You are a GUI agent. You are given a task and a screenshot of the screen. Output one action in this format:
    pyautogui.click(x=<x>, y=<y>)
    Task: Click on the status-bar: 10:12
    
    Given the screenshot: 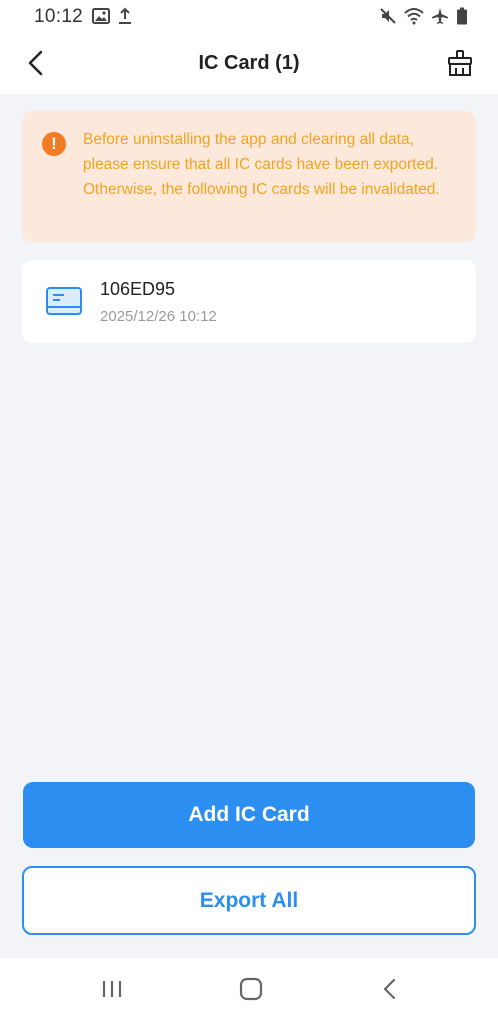 What is the action you would take?
    pyautogui.click(x=249, y=18)
    